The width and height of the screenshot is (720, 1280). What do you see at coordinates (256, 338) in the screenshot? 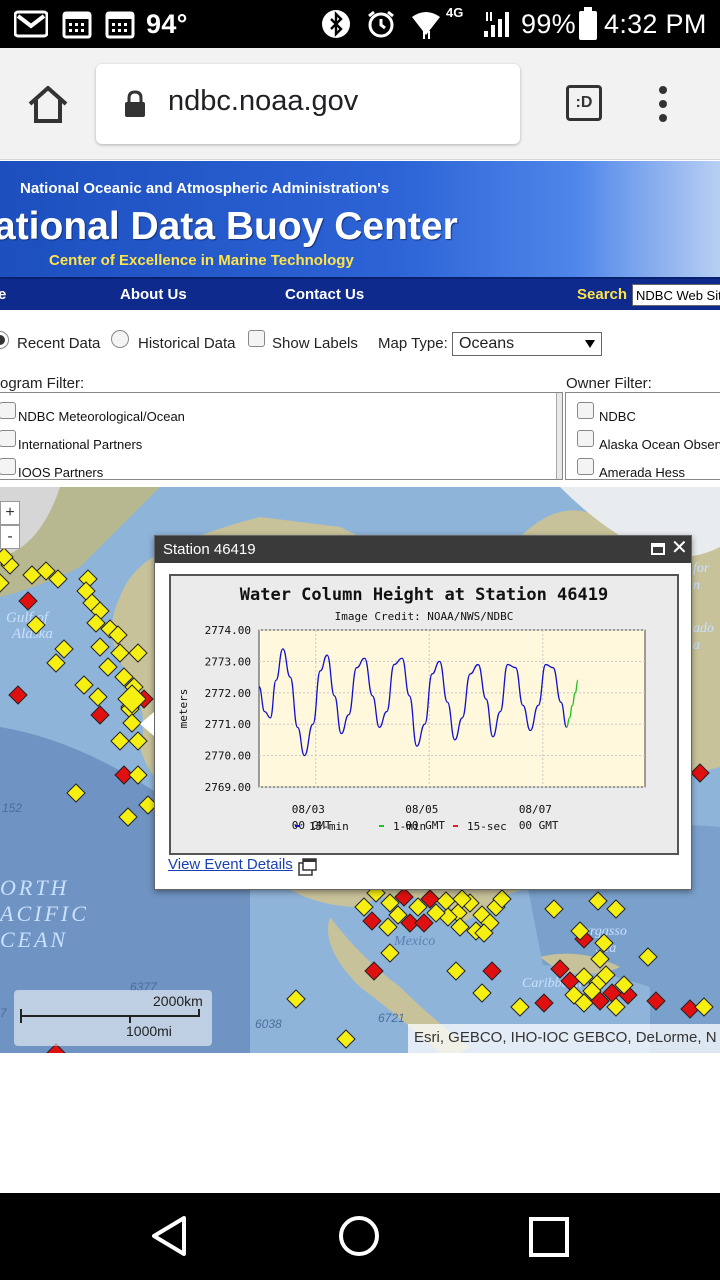
I see `show-labels-checkbox` at bounding box center [256, 338].